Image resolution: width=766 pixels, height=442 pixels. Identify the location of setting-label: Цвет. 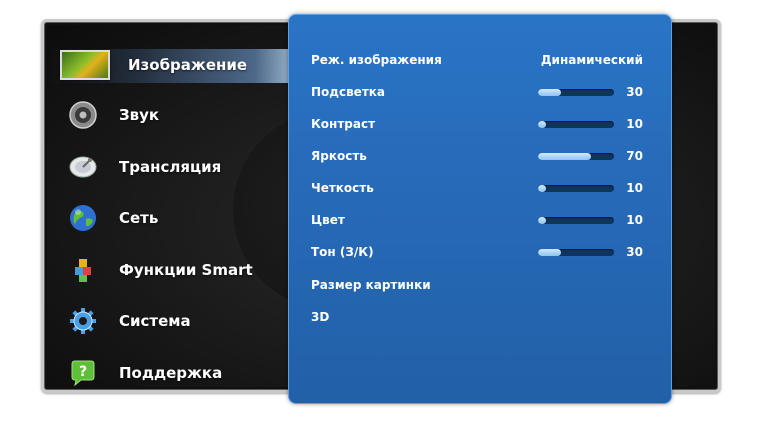
(328, 220).